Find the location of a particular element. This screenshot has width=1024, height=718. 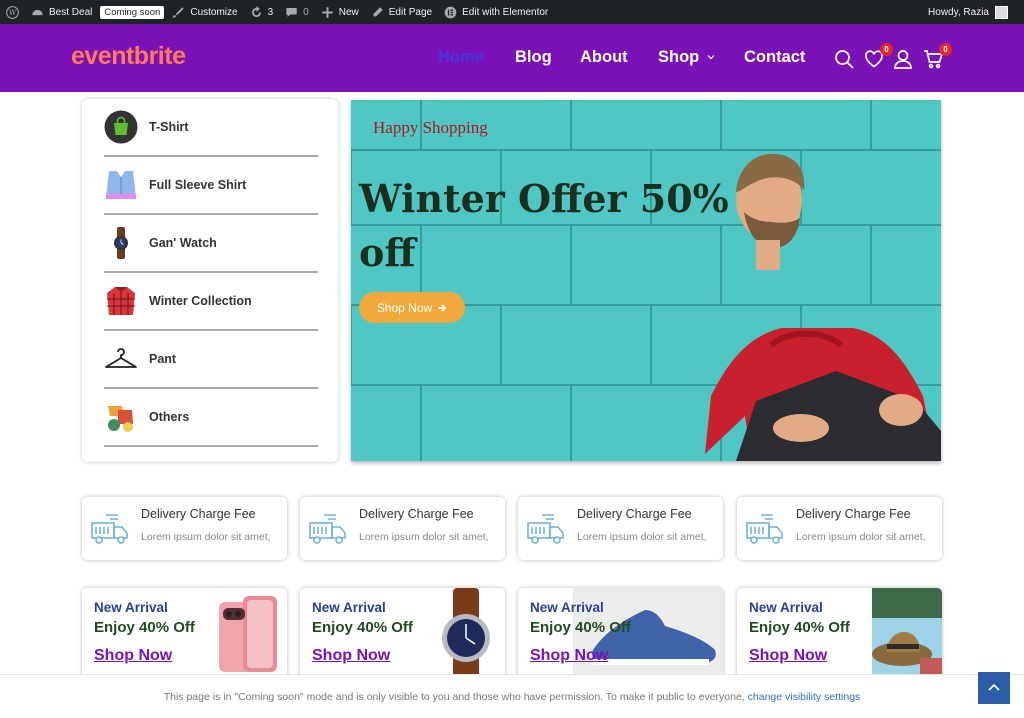

nav-home: Home is located at coordinates (461, 57).